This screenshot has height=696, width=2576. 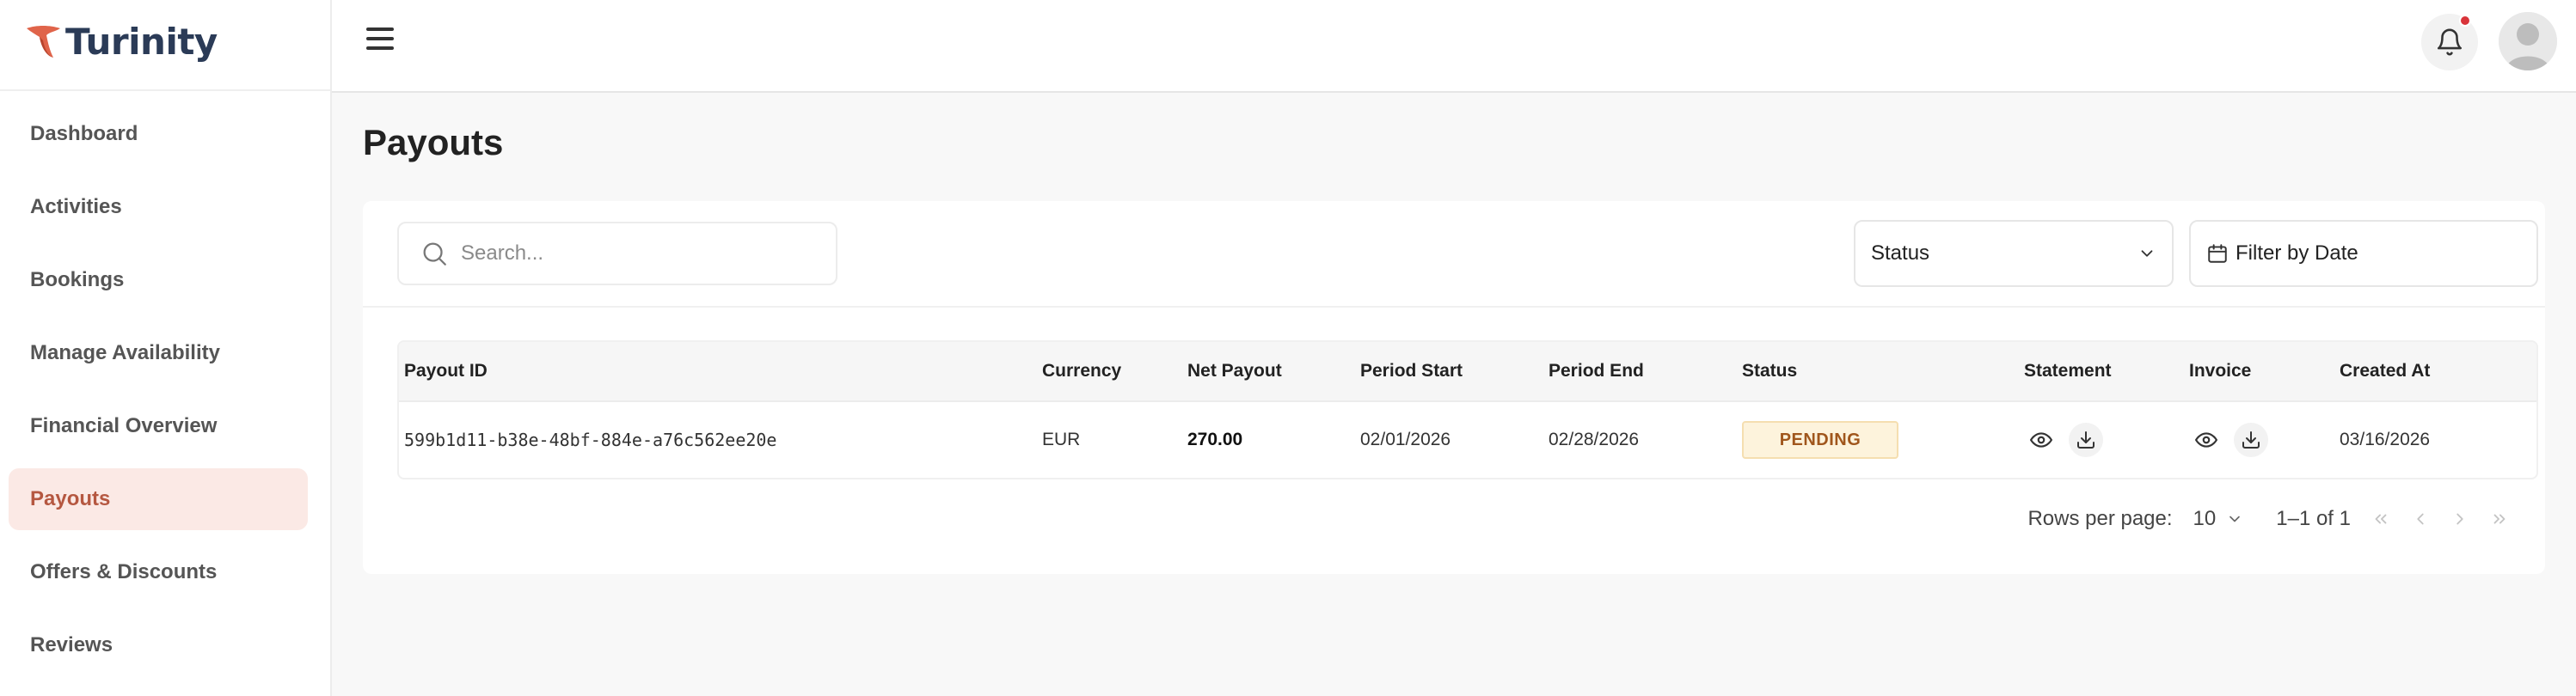 I want to click on column-header-period-end: Period End, so click(x=1596, y=371).